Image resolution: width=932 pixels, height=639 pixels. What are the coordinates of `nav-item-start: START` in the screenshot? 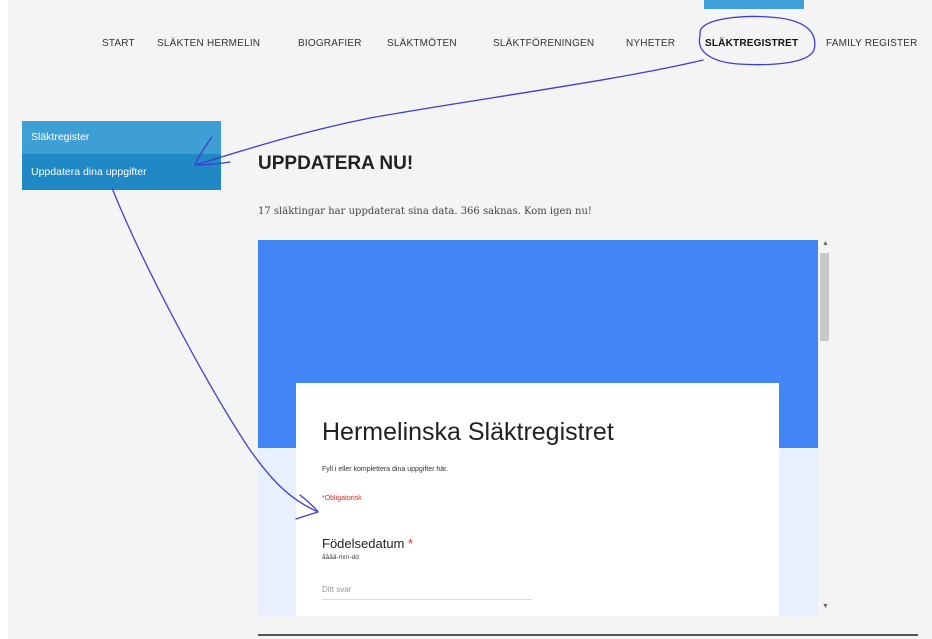 It's located at (118, 43).